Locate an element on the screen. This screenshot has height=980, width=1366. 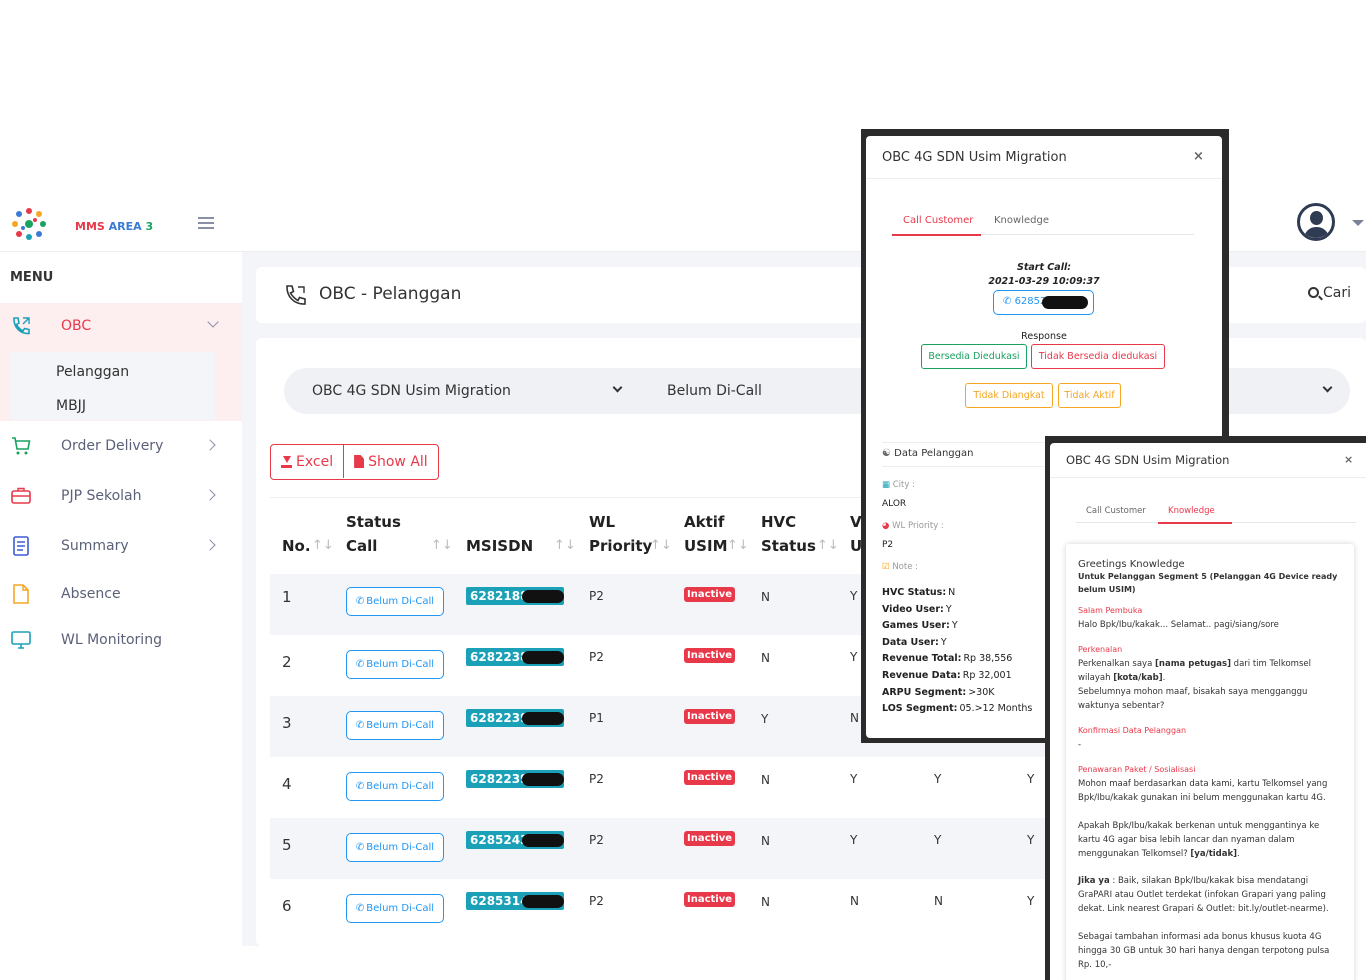
column-header-no: No. is located at coordinates (296, 546).